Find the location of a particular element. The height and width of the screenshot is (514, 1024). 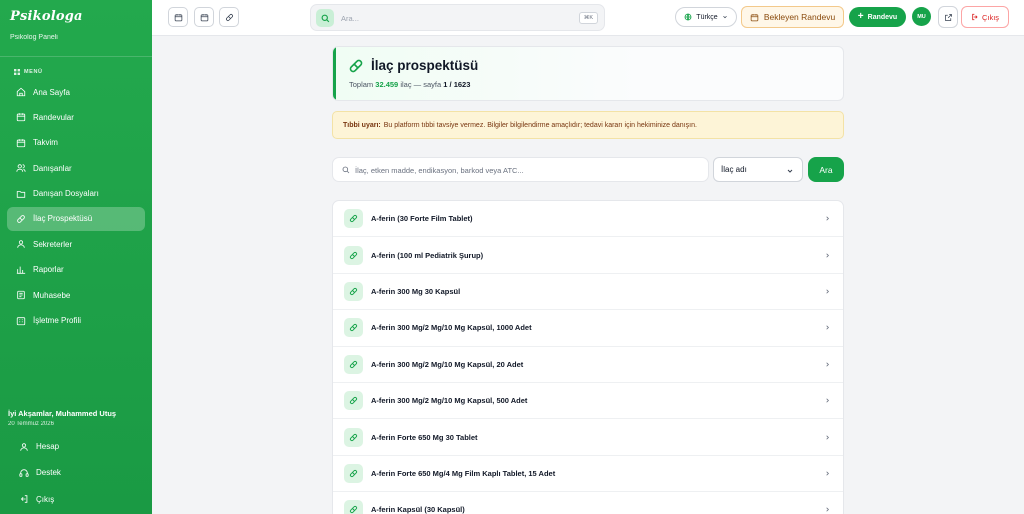

sidebar-item-label: Sekreterler is located at coordinates (53, 244).